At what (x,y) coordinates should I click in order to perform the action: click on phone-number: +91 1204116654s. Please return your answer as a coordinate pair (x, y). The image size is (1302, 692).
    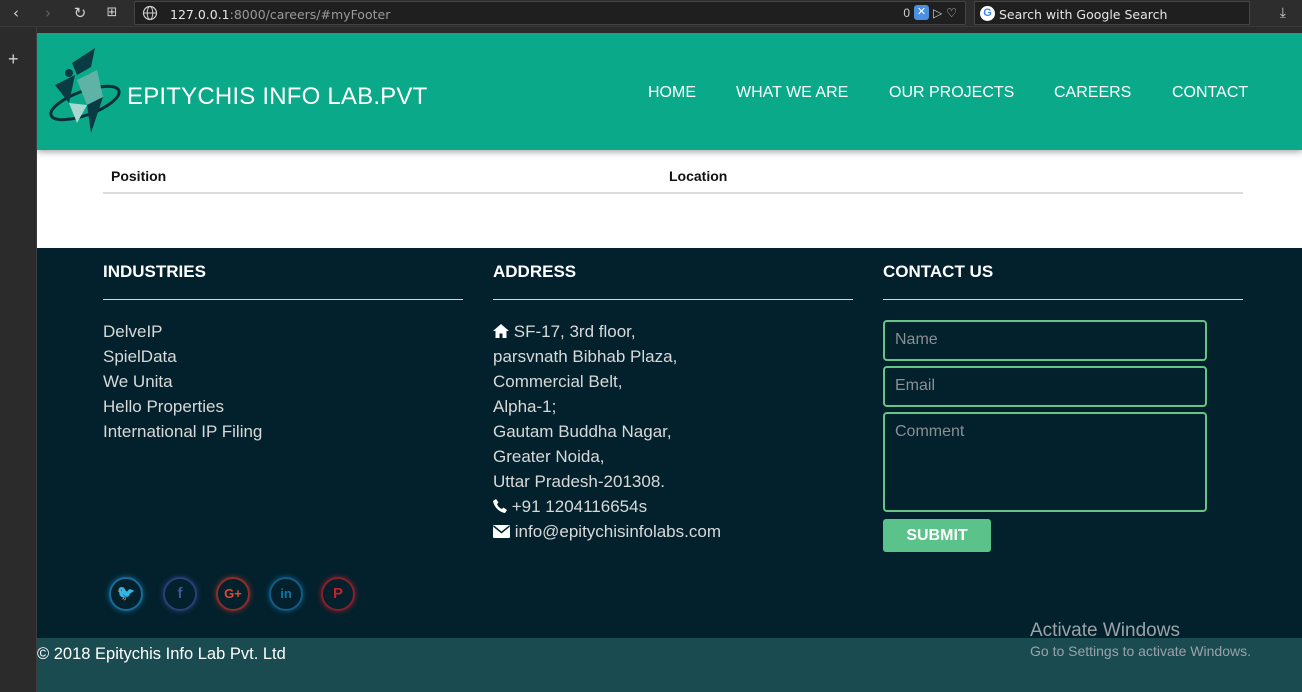
    Looking at the image, I should click on (579, 506).